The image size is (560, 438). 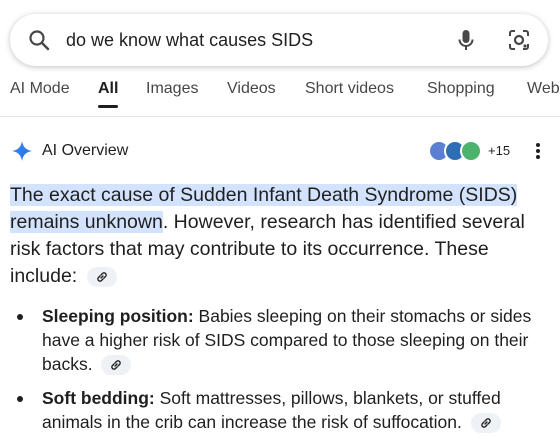 What do you see at coordinates (349, 89) in the screenshot?
I see `tab-short-videos: Short videos` at bounding box center [349, 89].